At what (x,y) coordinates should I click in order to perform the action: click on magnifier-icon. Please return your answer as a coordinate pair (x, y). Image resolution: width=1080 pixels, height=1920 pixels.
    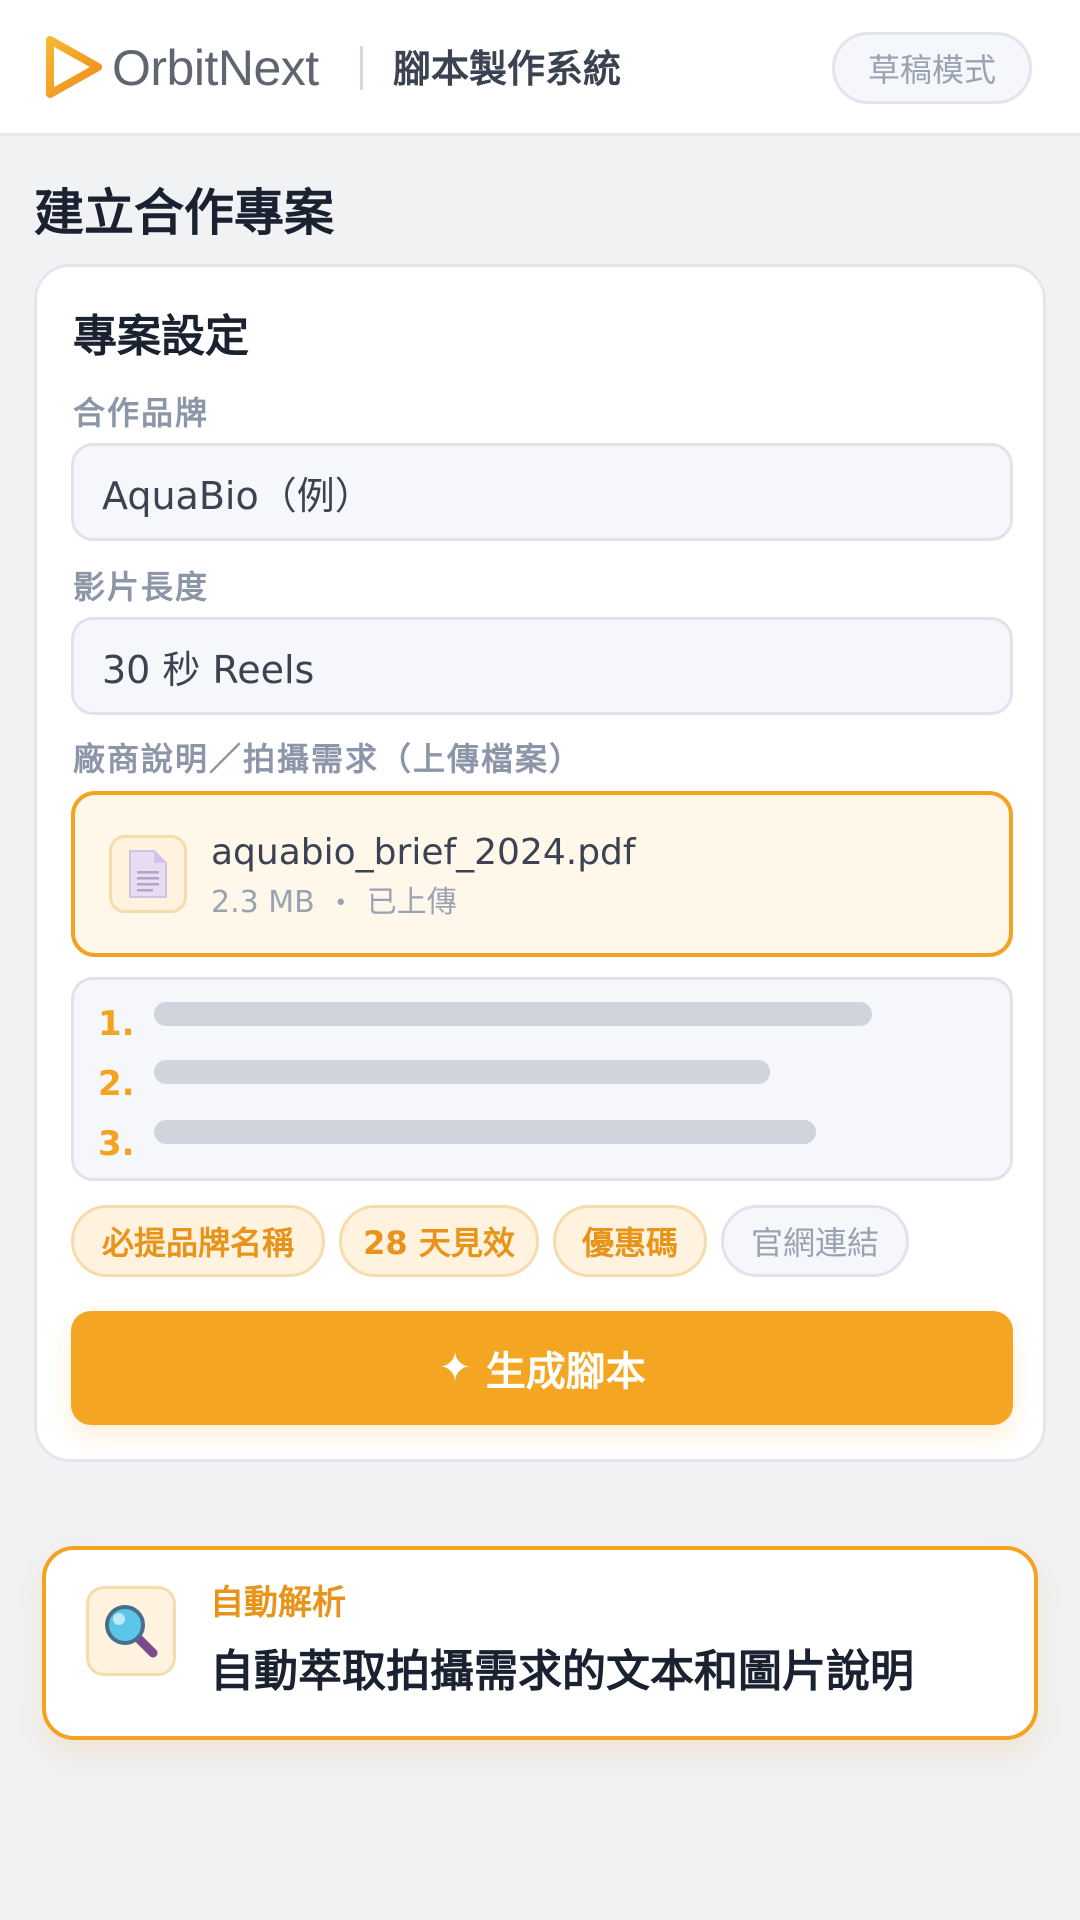
    Looking at the image, I should click on (131, 1631).